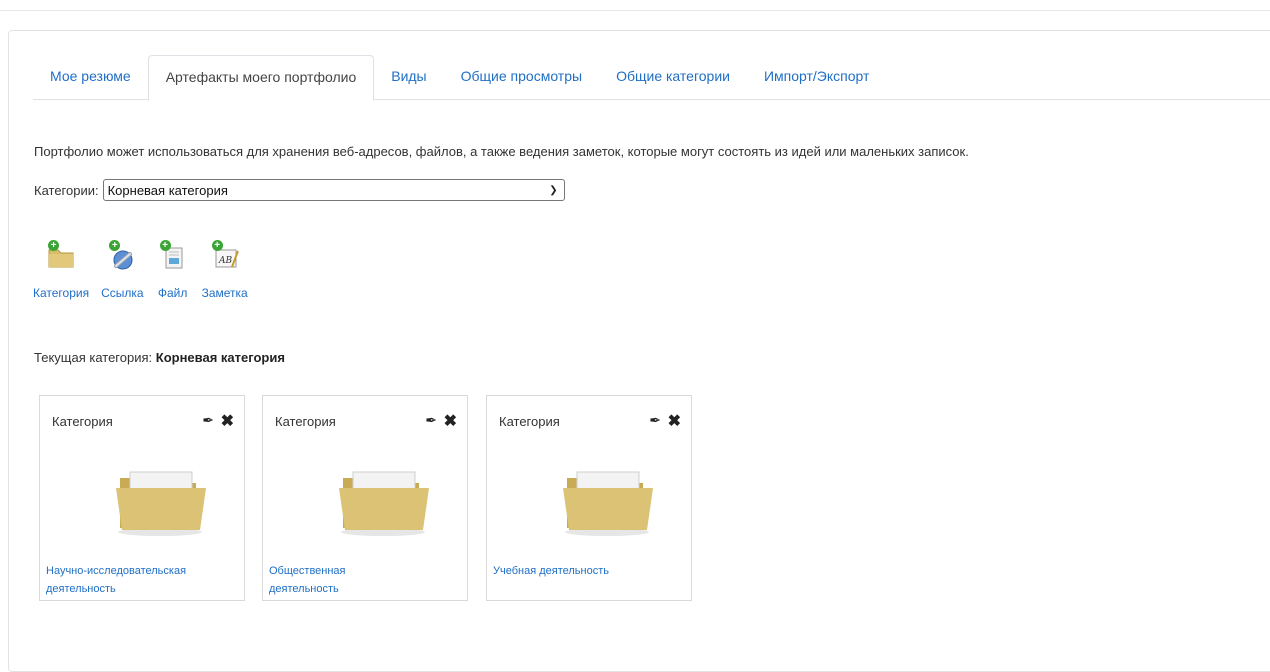  What do you see at coordinates (324, 580) in the screenshot?
I see `card-title-link: Общественная деятельность` at bounding box center [324, 580].